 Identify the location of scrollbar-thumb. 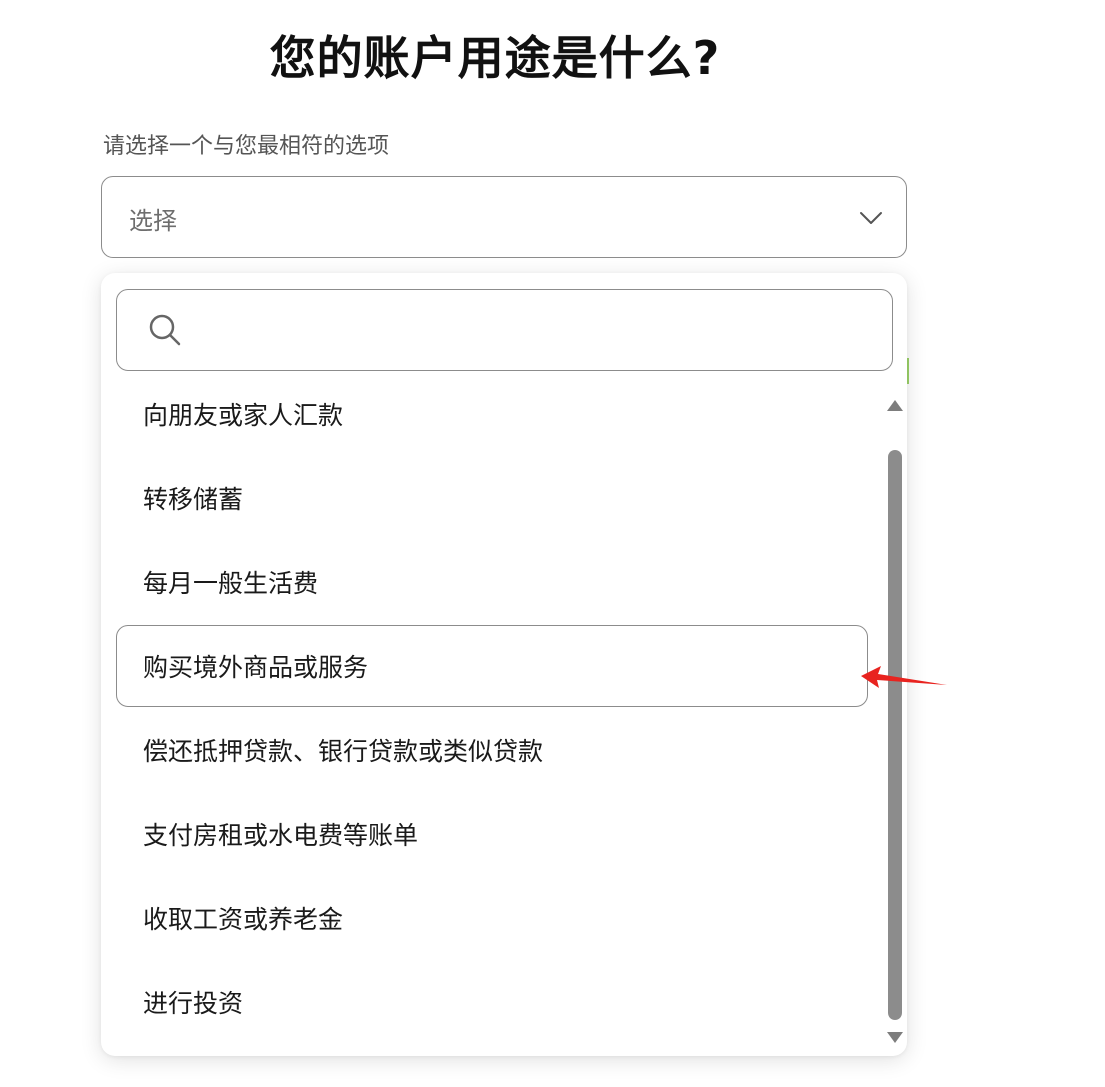
(895, 735).